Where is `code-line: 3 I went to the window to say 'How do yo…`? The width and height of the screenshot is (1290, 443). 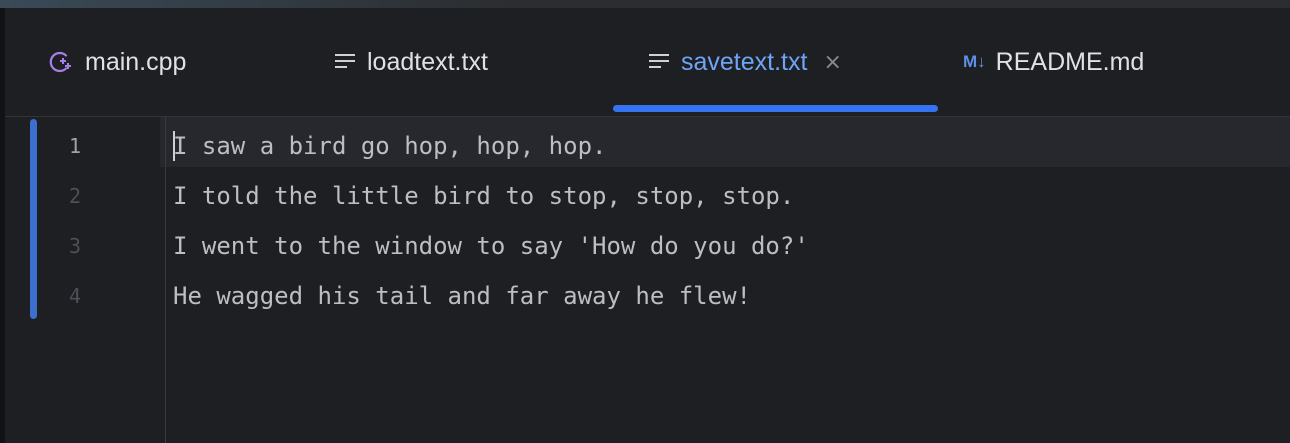
code-line: 3 I went to the window to say 'How do yo… is located at coordinates (647, 246).